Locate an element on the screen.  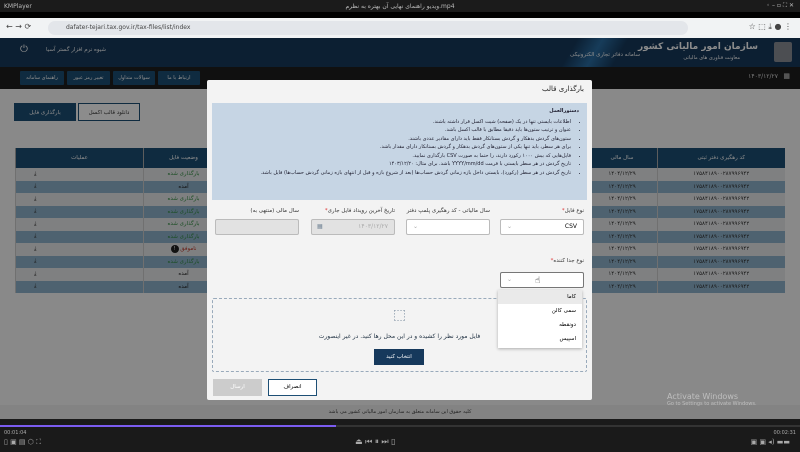
file-type-value: CSV is located at coordinates (570, 226).